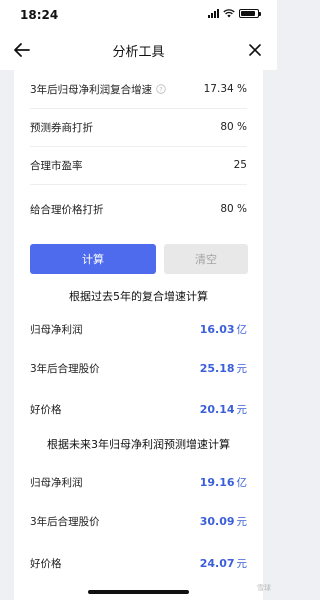  I want to click on input-row-pe-ratio: 合理市盈率 25, so click(138, 165).